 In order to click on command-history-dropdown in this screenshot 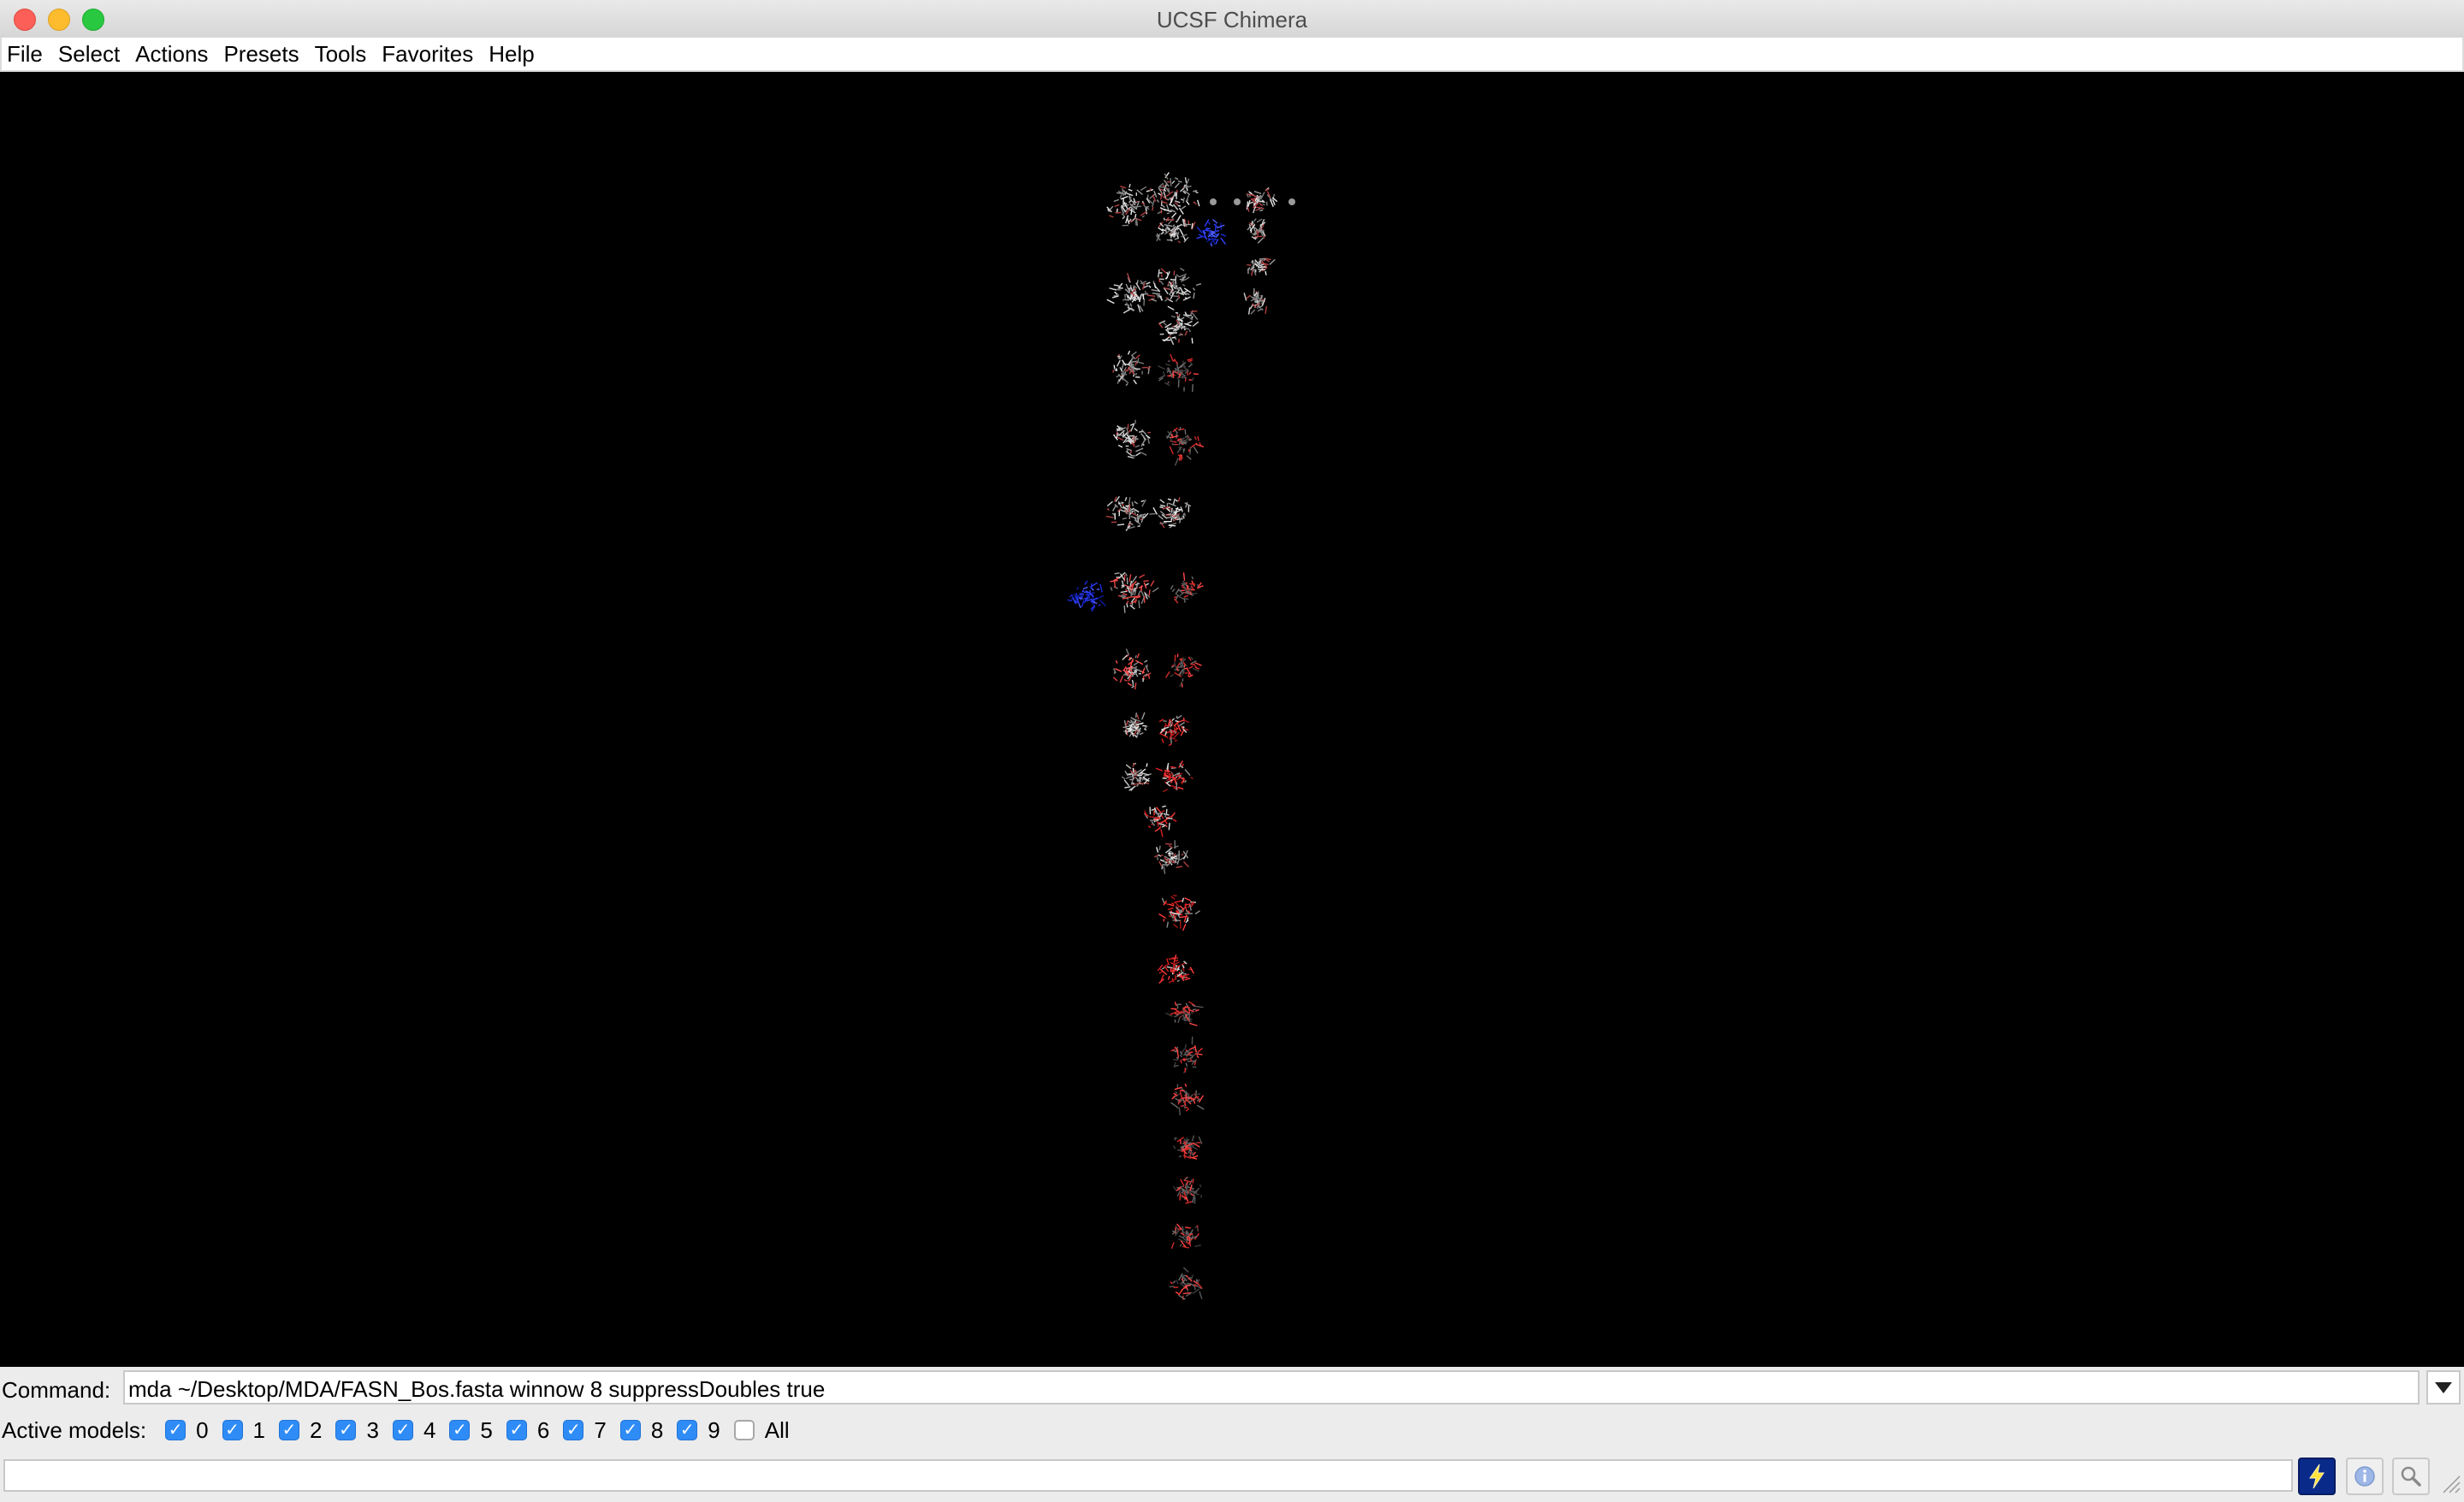, I will do `click(2443, 1387)`.